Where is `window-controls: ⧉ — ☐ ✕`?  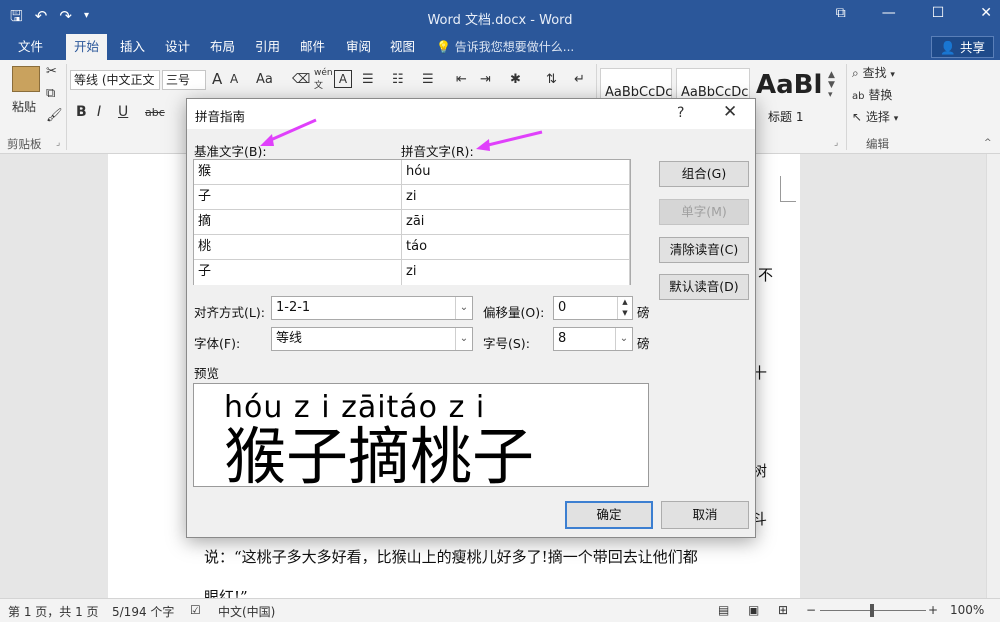 window-controls: ⧉ — ☐ ✕ is located at coordinates (914, 13).